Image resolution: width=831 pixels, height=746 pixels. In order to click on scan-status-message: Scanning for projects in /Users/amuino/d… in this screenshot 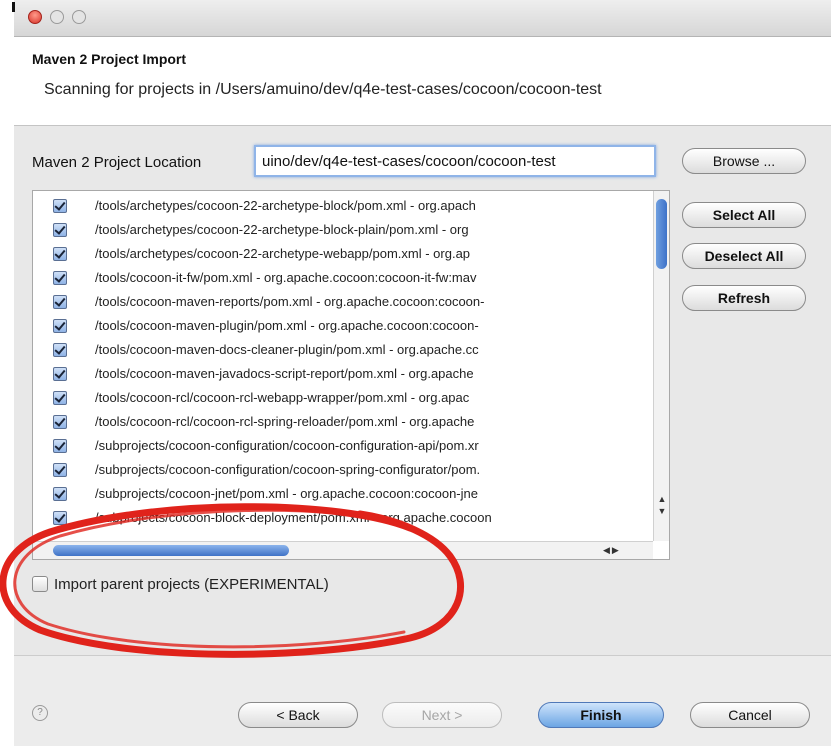, I will do `click(323, 89)`.